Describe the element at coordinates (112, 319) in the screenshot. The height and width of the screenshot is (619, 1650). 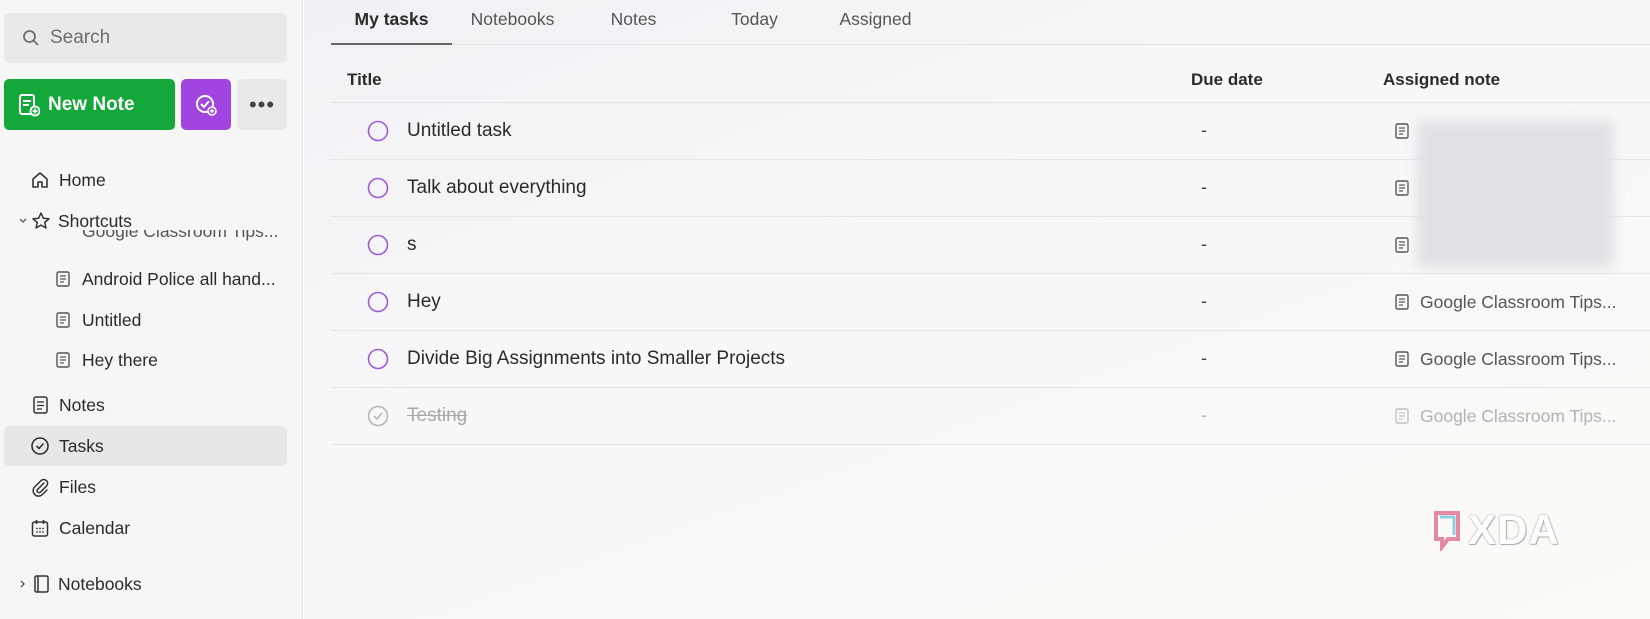
I see `shortcut-item-label: Untitled` at that location.